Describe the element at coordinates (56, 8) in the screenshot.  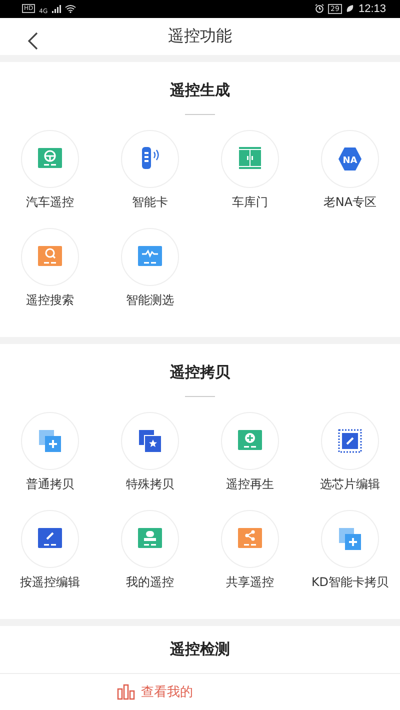
I see `signal-icon` at that location.